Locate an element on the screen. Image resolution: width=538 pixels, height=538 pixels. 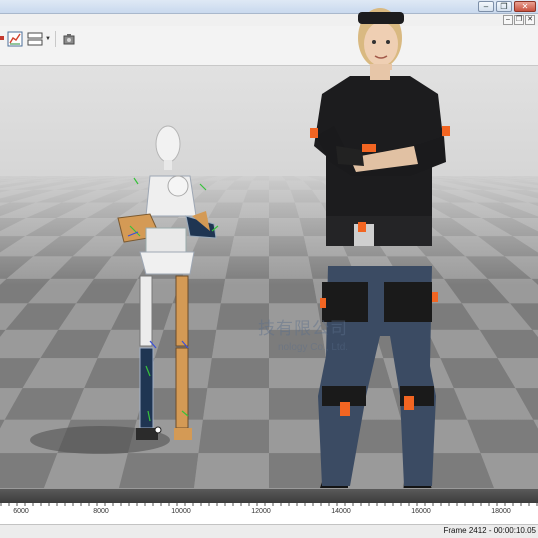
record-icon is located at coordinates (2, 38).